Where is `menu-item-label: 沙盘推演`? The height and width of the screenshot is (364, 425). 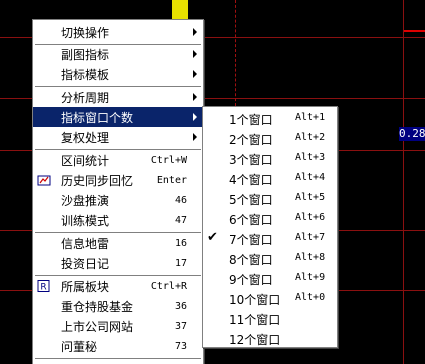 menu-item-label: 沙盘推演 is located at coordinates (85, 200).